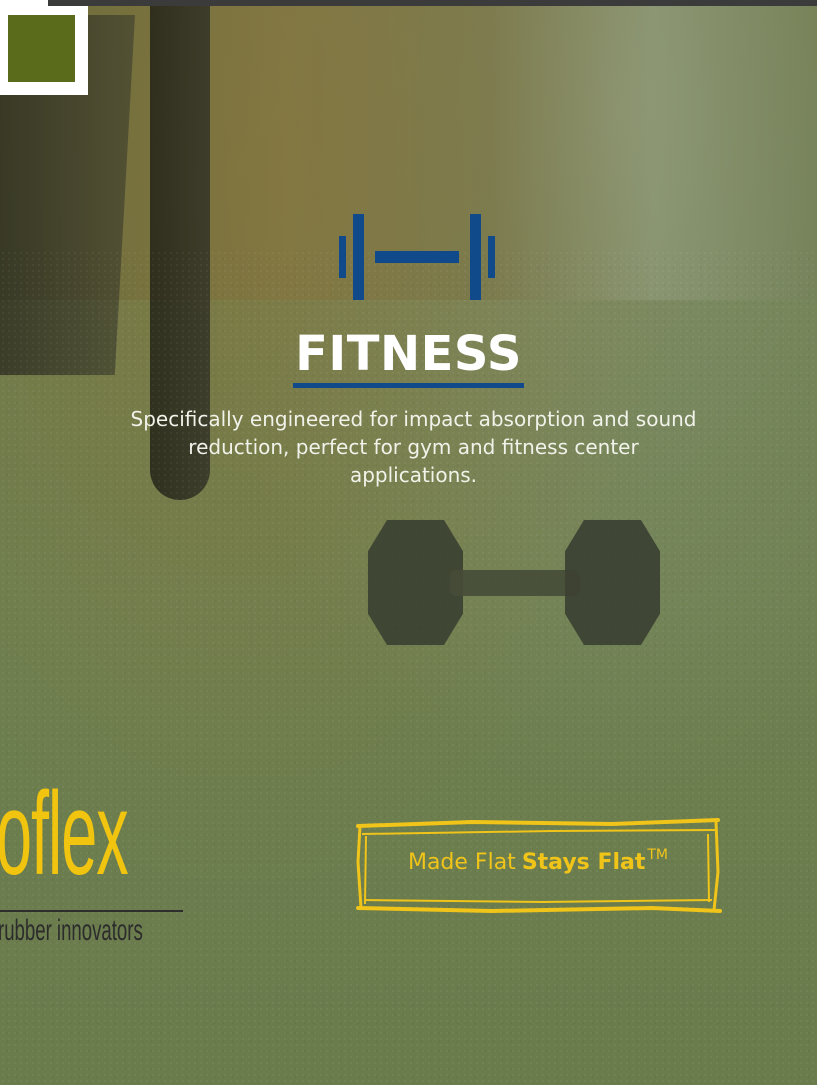 This screenshot has width=817, height=1085. I want to click on top-bar, so click(408, 3).